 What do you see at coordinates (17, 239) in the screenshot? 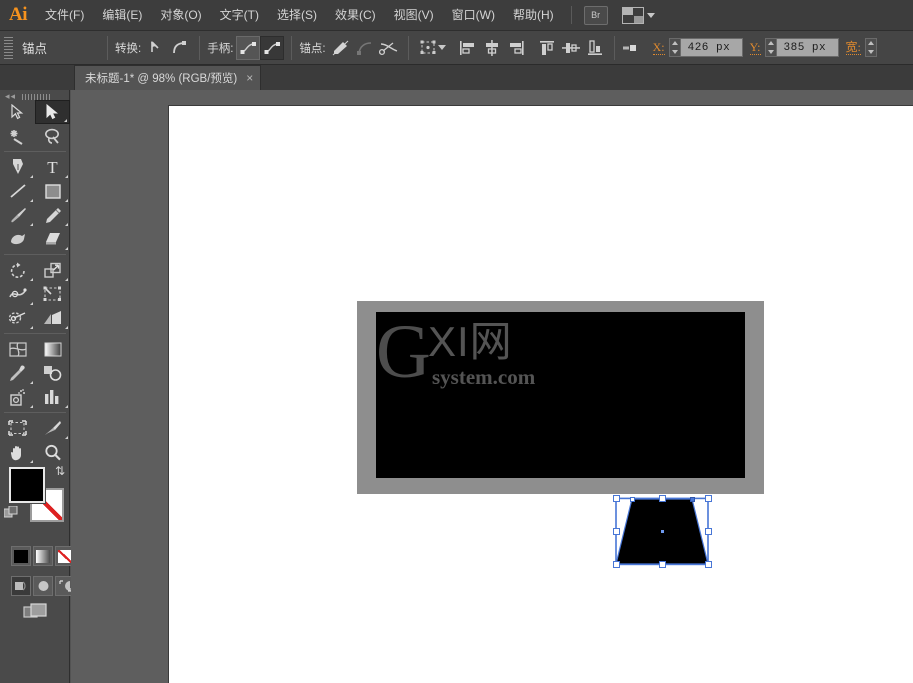
I see `blob-brush-tool` at bounding box center [17, 239].